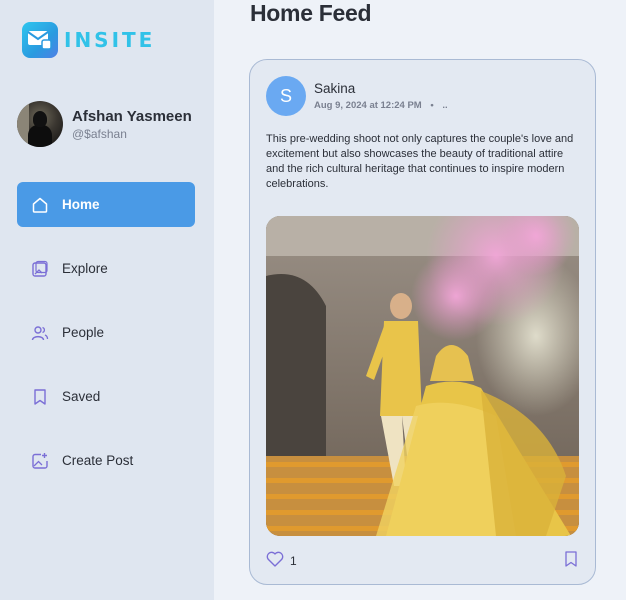 The height and width of the screenshot is (600, 626). What do you see at coordinates (106, 204) in the screenshot?
I see `sidebar-item-home: Home` at bounding box center [106, 204].